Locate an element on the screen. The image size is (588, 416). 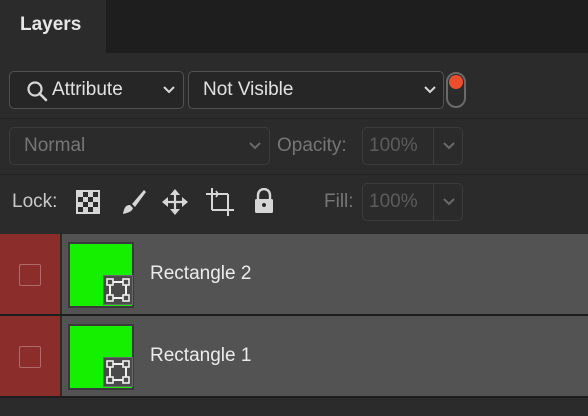
opacity-field: 100% is located at coordinates (412, 146).